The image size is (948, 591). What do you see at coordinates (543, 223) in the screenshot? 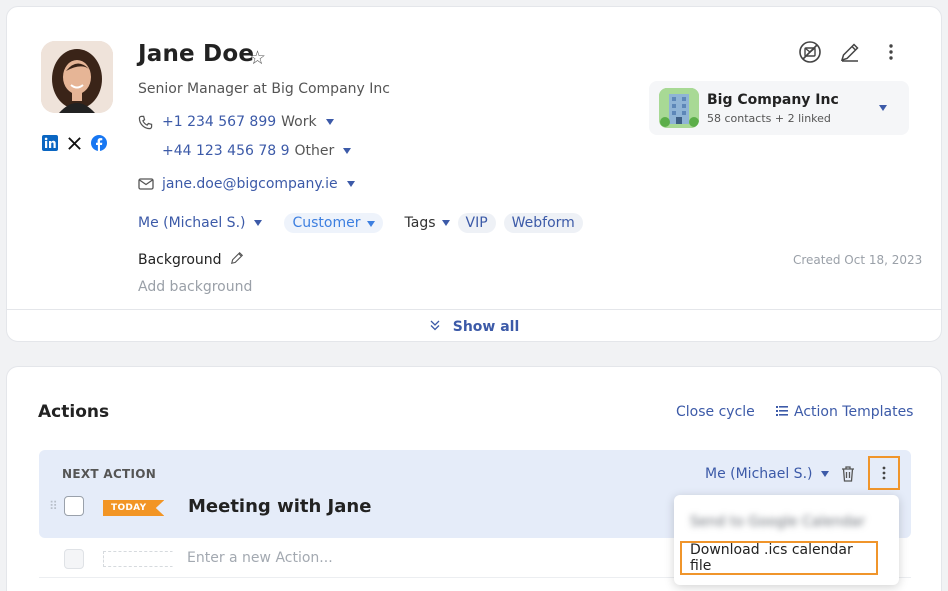
I see `tag-webform: Webform` at bounding box center [543, 223].